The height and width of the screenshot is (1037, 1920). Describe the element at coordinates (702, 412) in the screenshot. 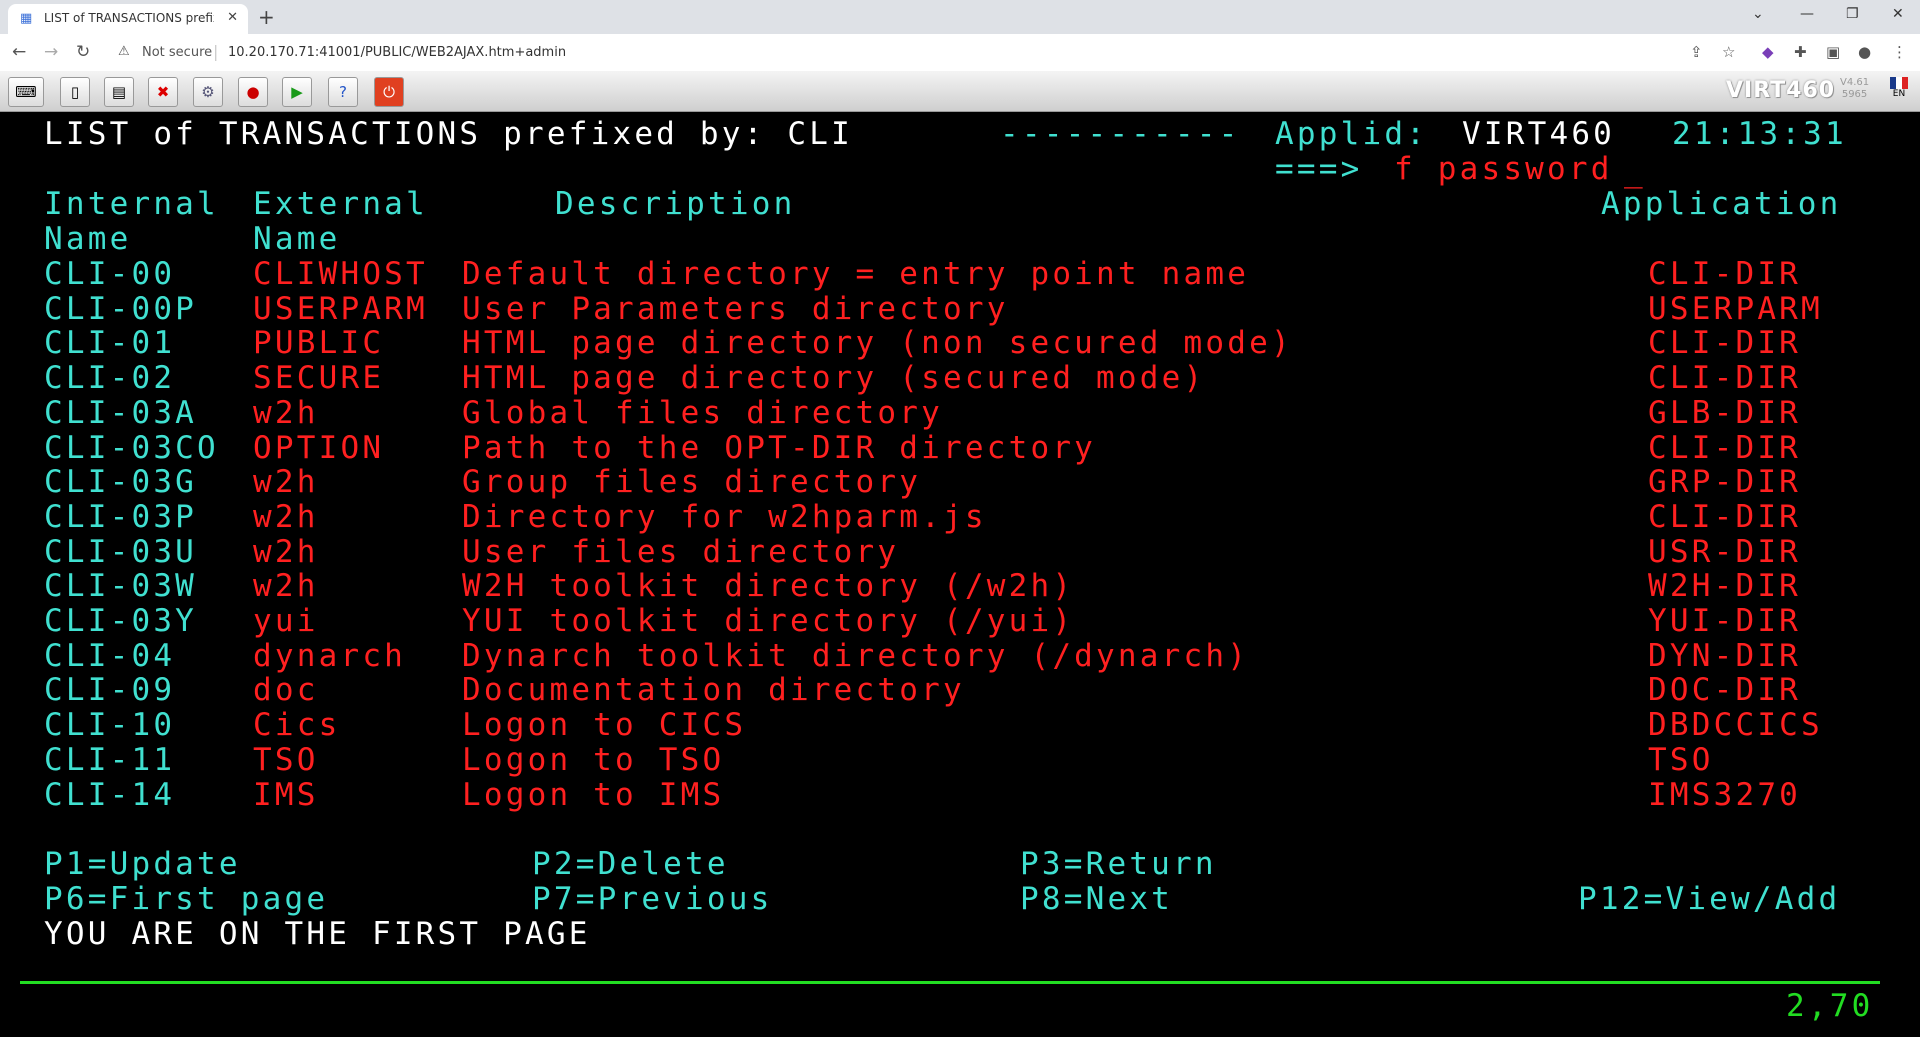

I see `description-cell: Global files directory` at that location.